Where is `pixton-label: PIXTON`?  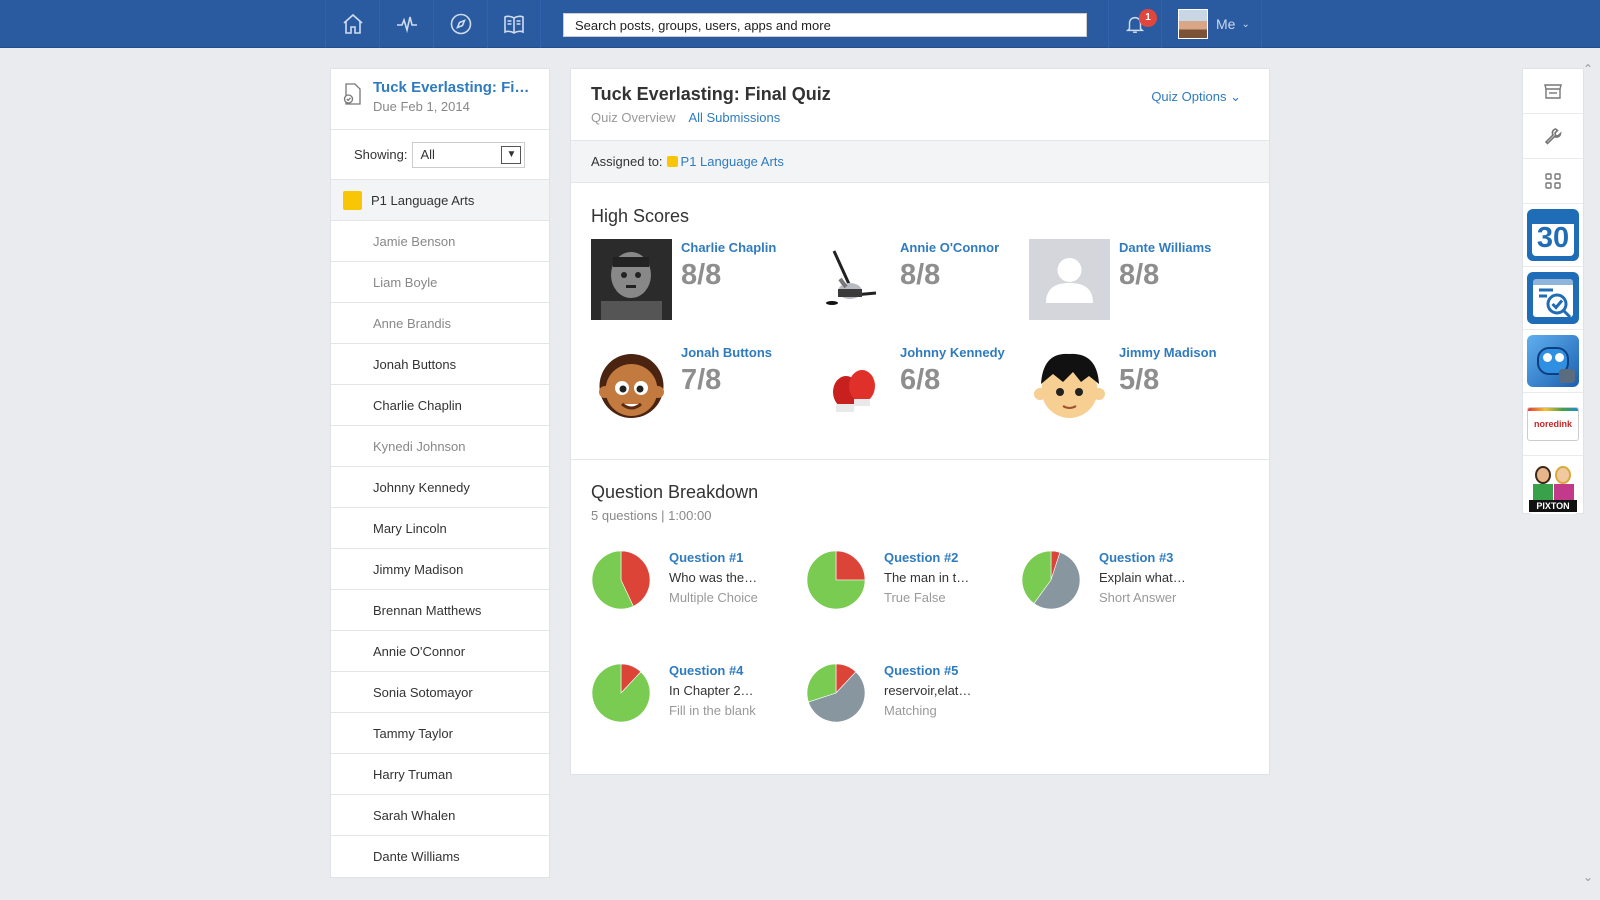 pixton-label: PIXTON is located at coordinates (1553, 505).